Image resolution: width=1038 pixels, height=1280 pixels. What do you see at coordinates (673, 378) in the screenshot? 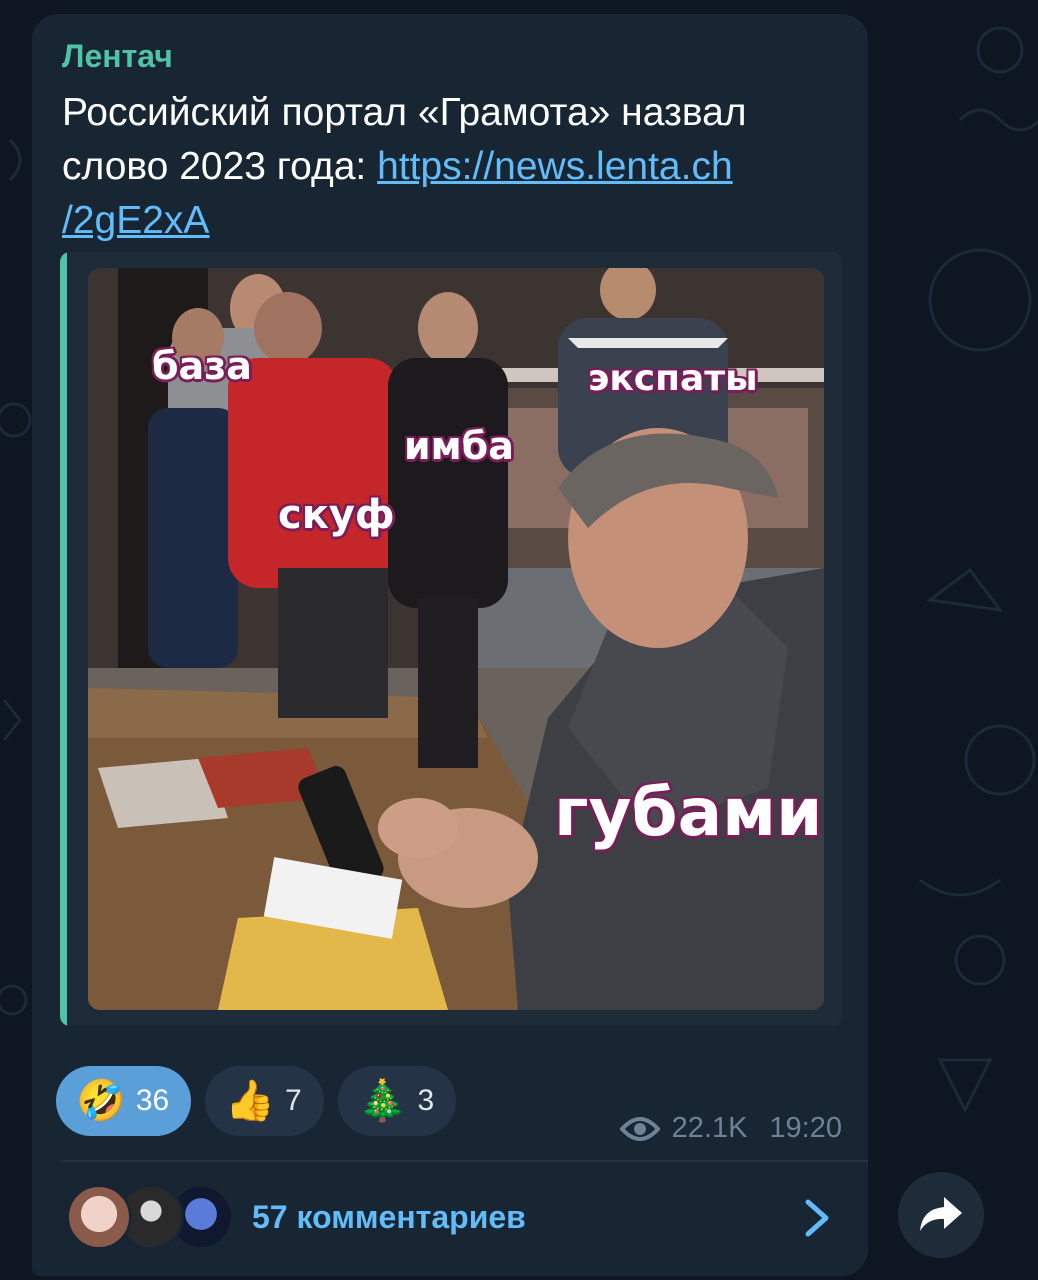
I see `meme-label-ekspaty: экспаты` at bounding box center [673, 378].